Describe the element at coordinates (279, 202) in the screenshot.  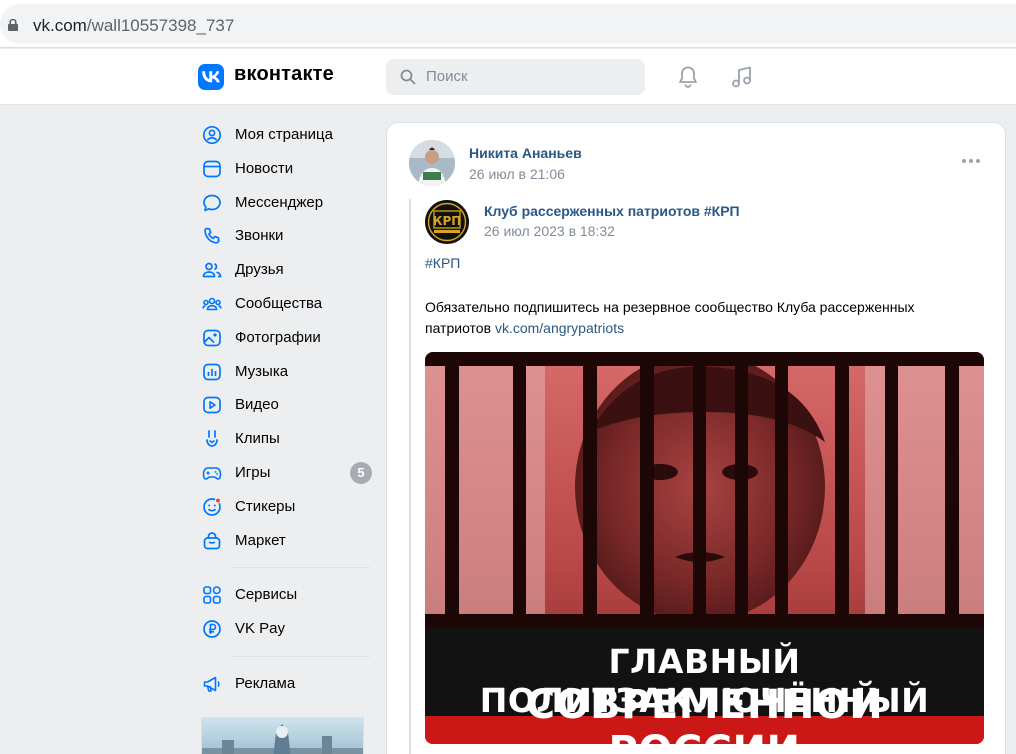
I see `sidebar-item-label: Мессенджер` at that location.